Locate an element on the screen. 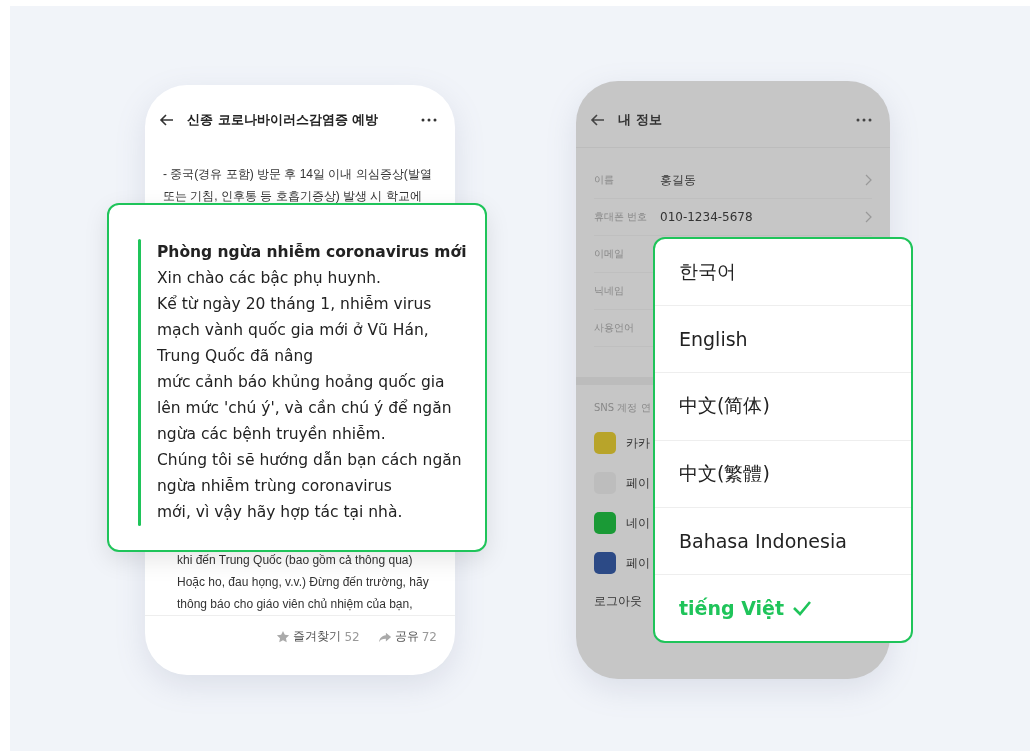  language-option: Bahasa Indonesia is located at coordinates (783, 541).